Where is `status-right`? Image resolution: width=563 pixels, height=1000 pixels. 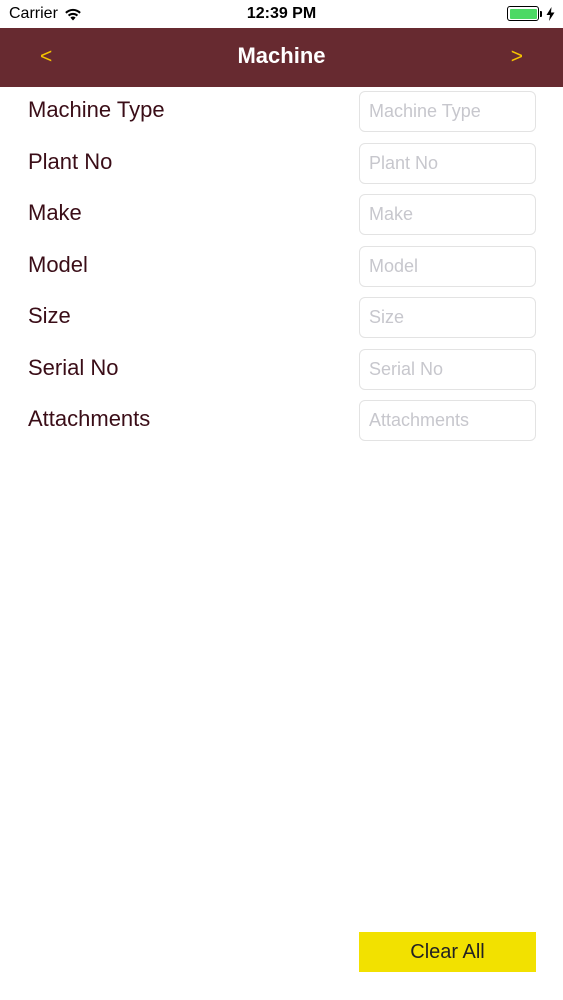
status-right is located at coordinates (531, 13).